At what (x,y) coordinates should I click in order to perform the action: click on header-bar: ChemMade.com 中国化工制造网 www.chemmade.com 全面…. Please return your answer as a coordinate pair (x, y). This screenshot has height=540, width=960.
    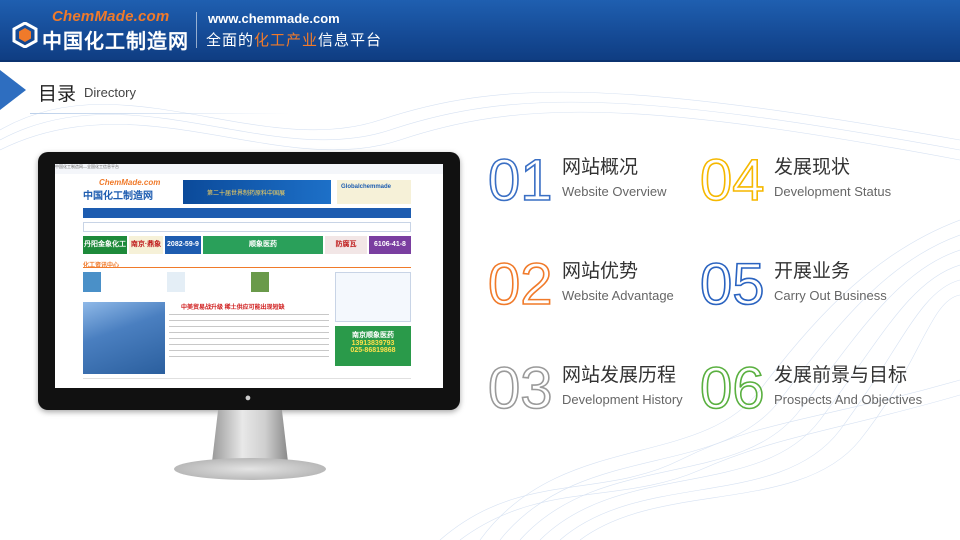
    Looking at the image, I should click on (480, 31).